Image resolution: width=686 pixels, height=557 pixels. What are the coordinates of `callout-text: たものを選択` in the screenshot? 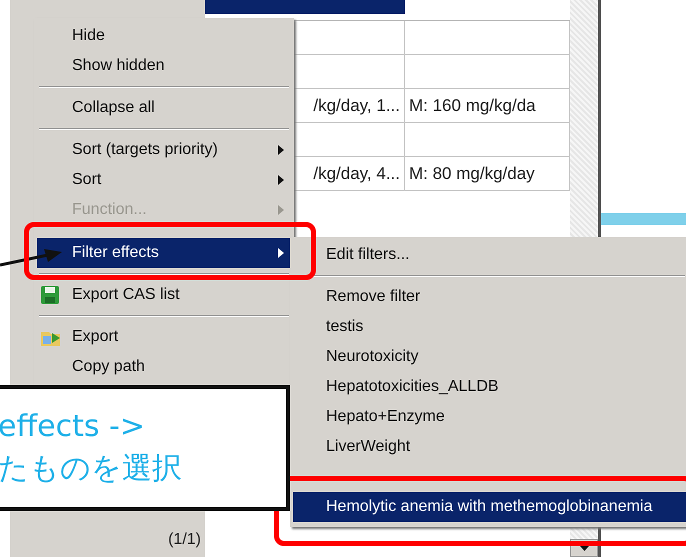 It's located at (91, 469).